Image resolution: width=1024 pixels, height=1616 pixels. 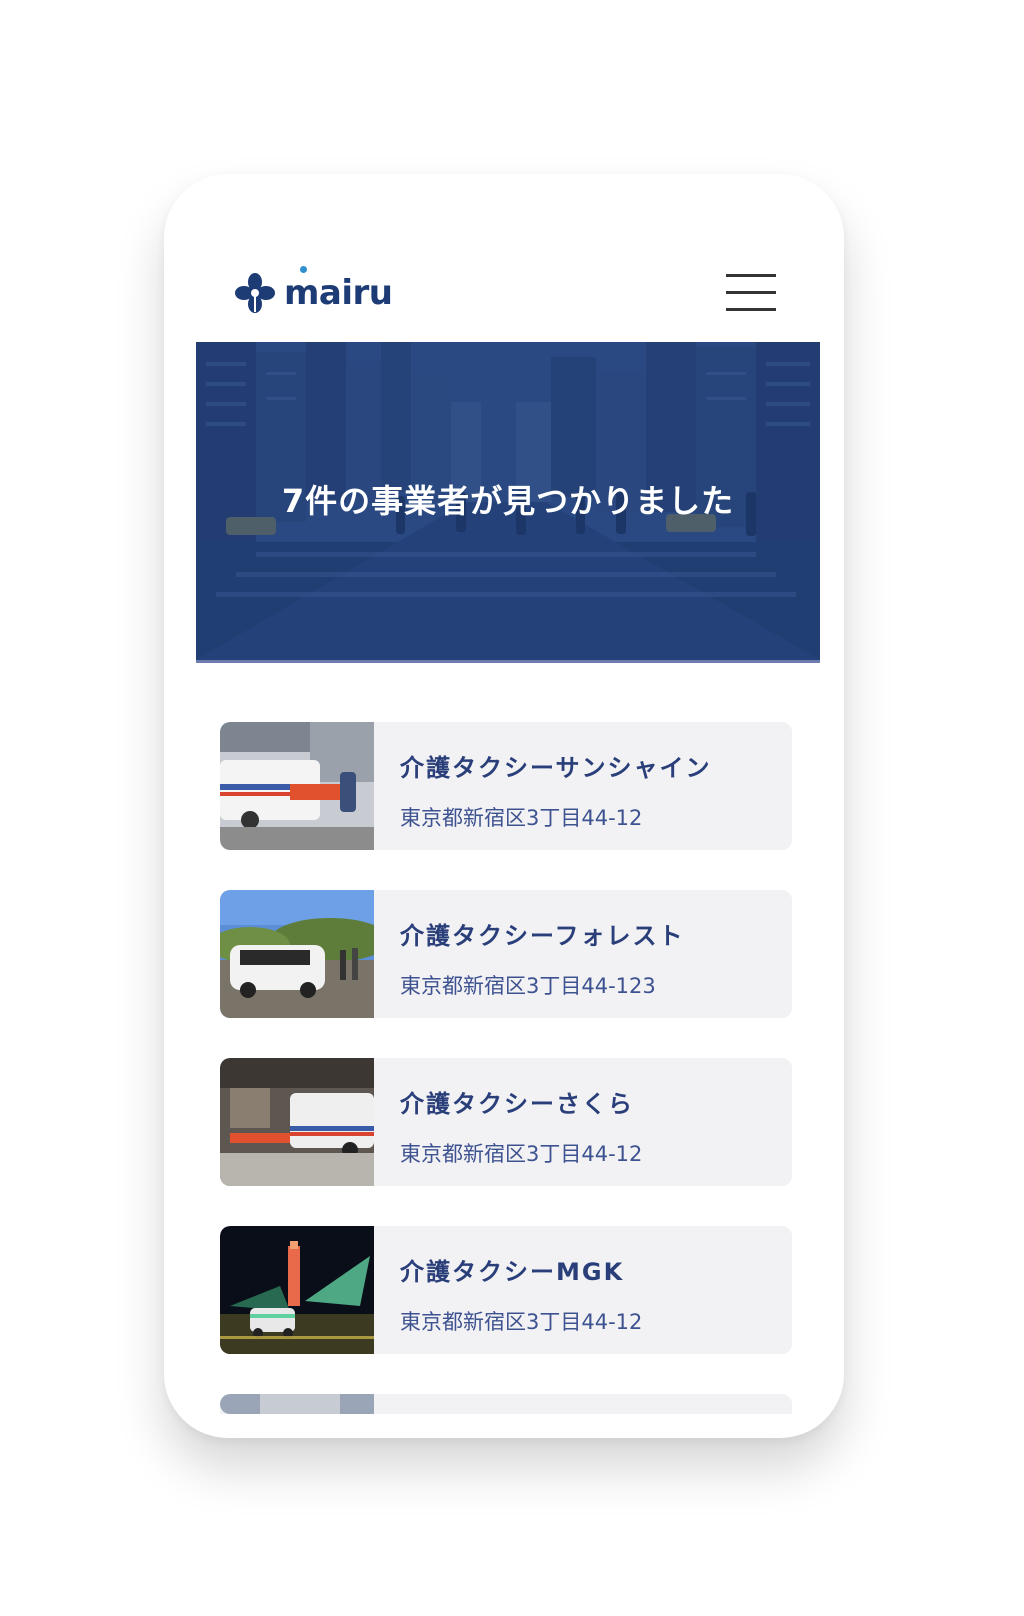 What do you see at coordinates (506, 954) in the screenshot?
I see `list-item: 介護タクシーフォレスト 東京都新宿区3丁目44-123` at bounding box center [506, 954].